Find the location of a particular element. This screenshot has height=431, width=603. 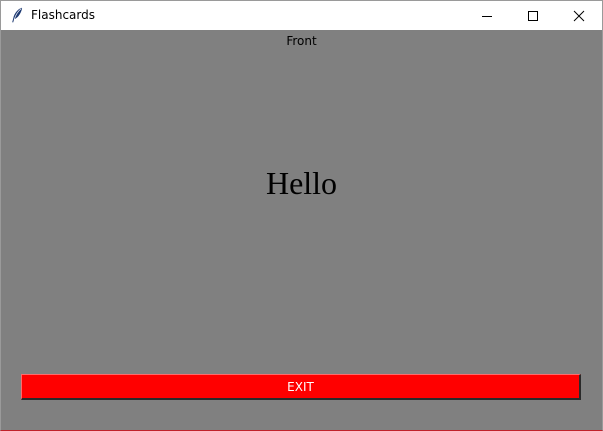

title-bar: Flashcards is located at coordinates (301, 15).